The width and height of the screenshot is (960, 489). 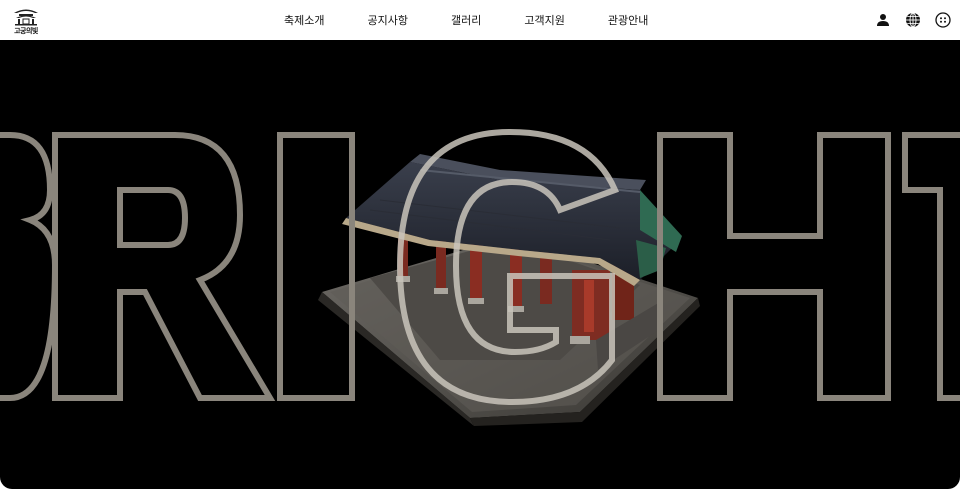 I want to click on nav-item-festival-intro: 축제소개, so click(x=304, y=20).